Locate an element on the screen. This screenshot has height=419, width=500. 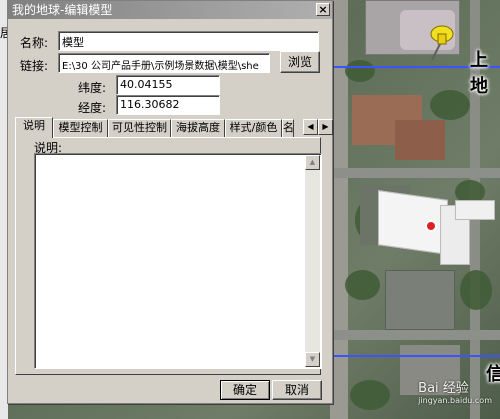
tab-label: 可见性控制 is located at coordinates (139, 127).